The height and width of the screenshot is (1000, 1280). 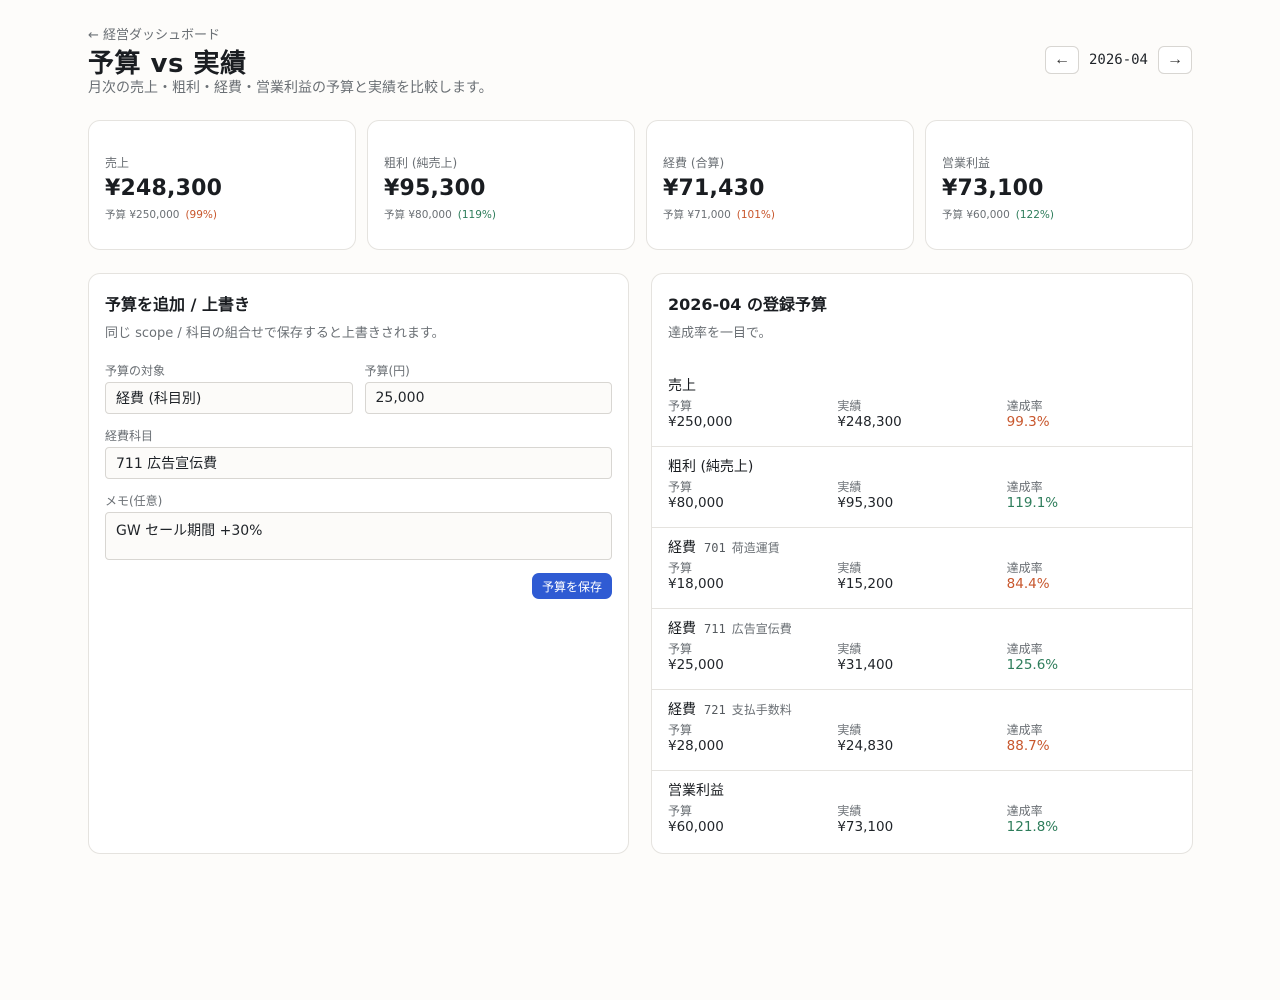 I want to click on target-group: 予算の対象 経費 (科目別), so click(x=229, y=388).